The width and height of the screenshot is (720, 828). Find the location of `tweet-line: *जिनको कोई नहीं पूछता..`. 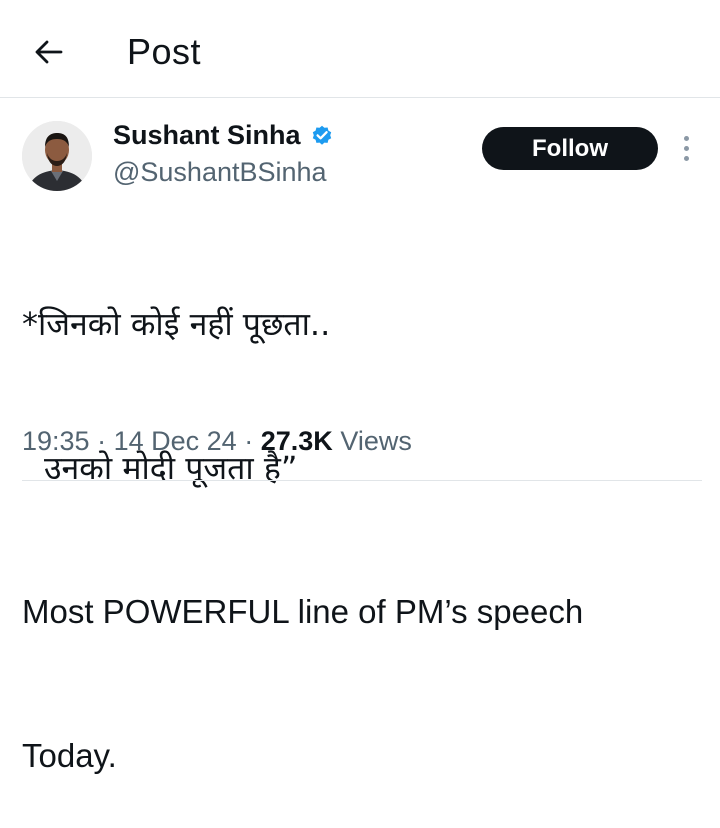

tweet-line: *जिनको कोई नहीं पूछता.. is located at coordinates (176, 324).